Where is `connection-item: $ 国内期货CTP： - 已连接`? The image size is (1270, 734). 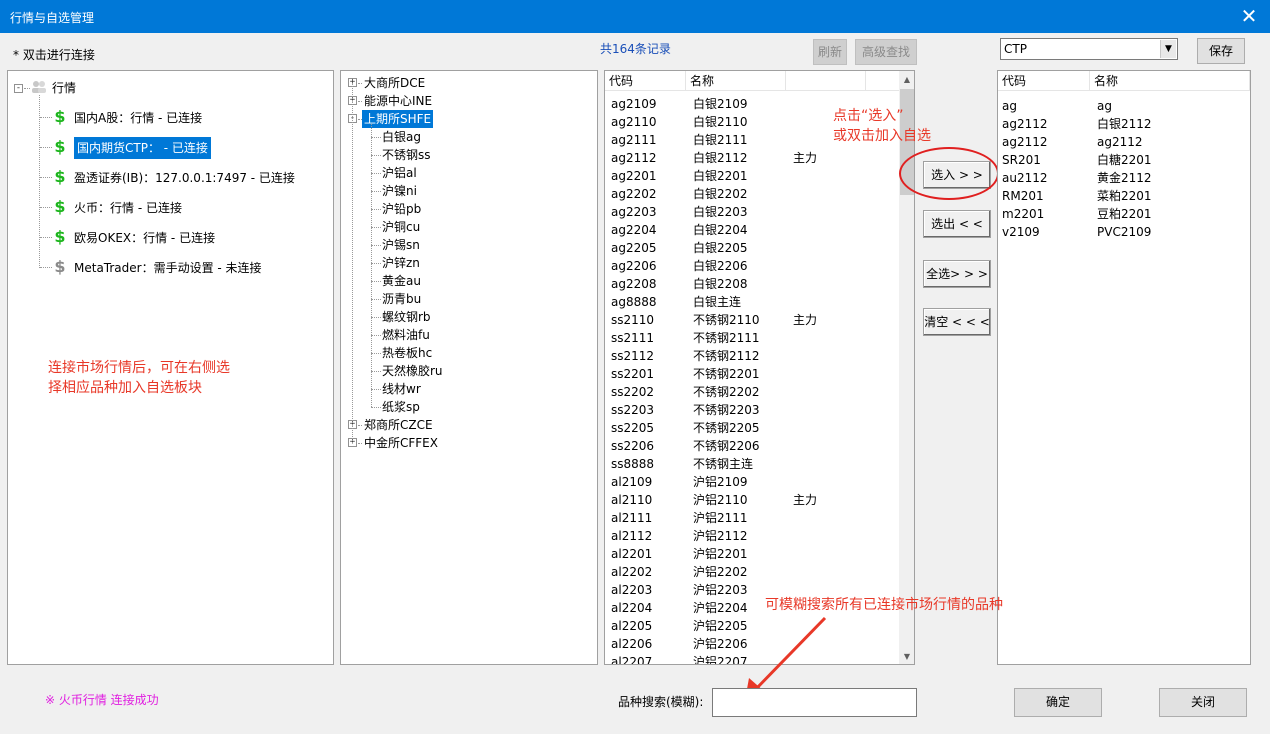 connection-item: $ 国内期货CTP： - 已连接 is located at coordinates (131, 147).